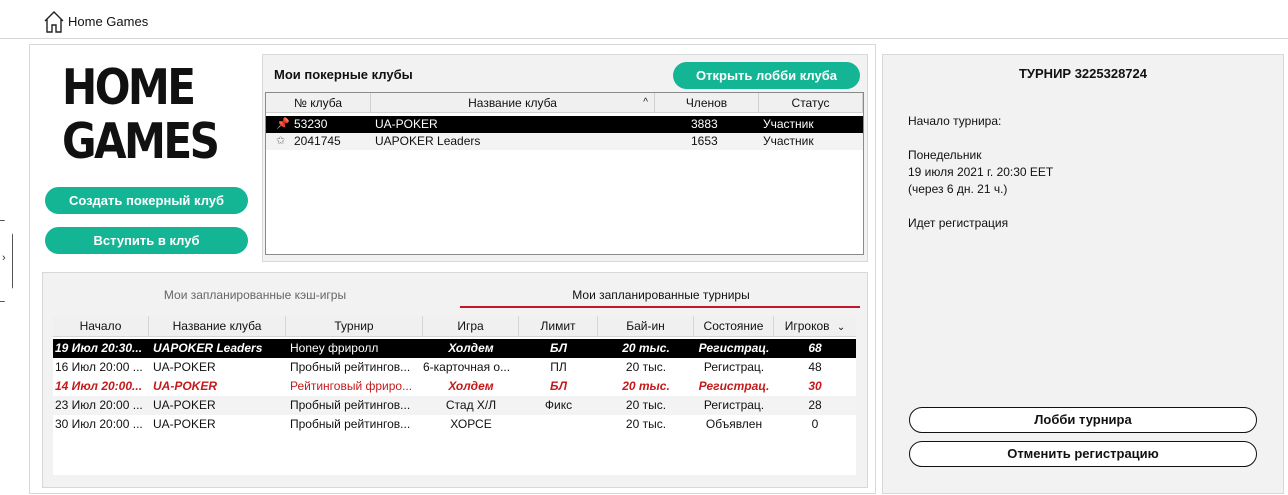 The width and height of the screenshot is (1288, 495). I want to click on column-header-state: Состояние, so click(734, 326).